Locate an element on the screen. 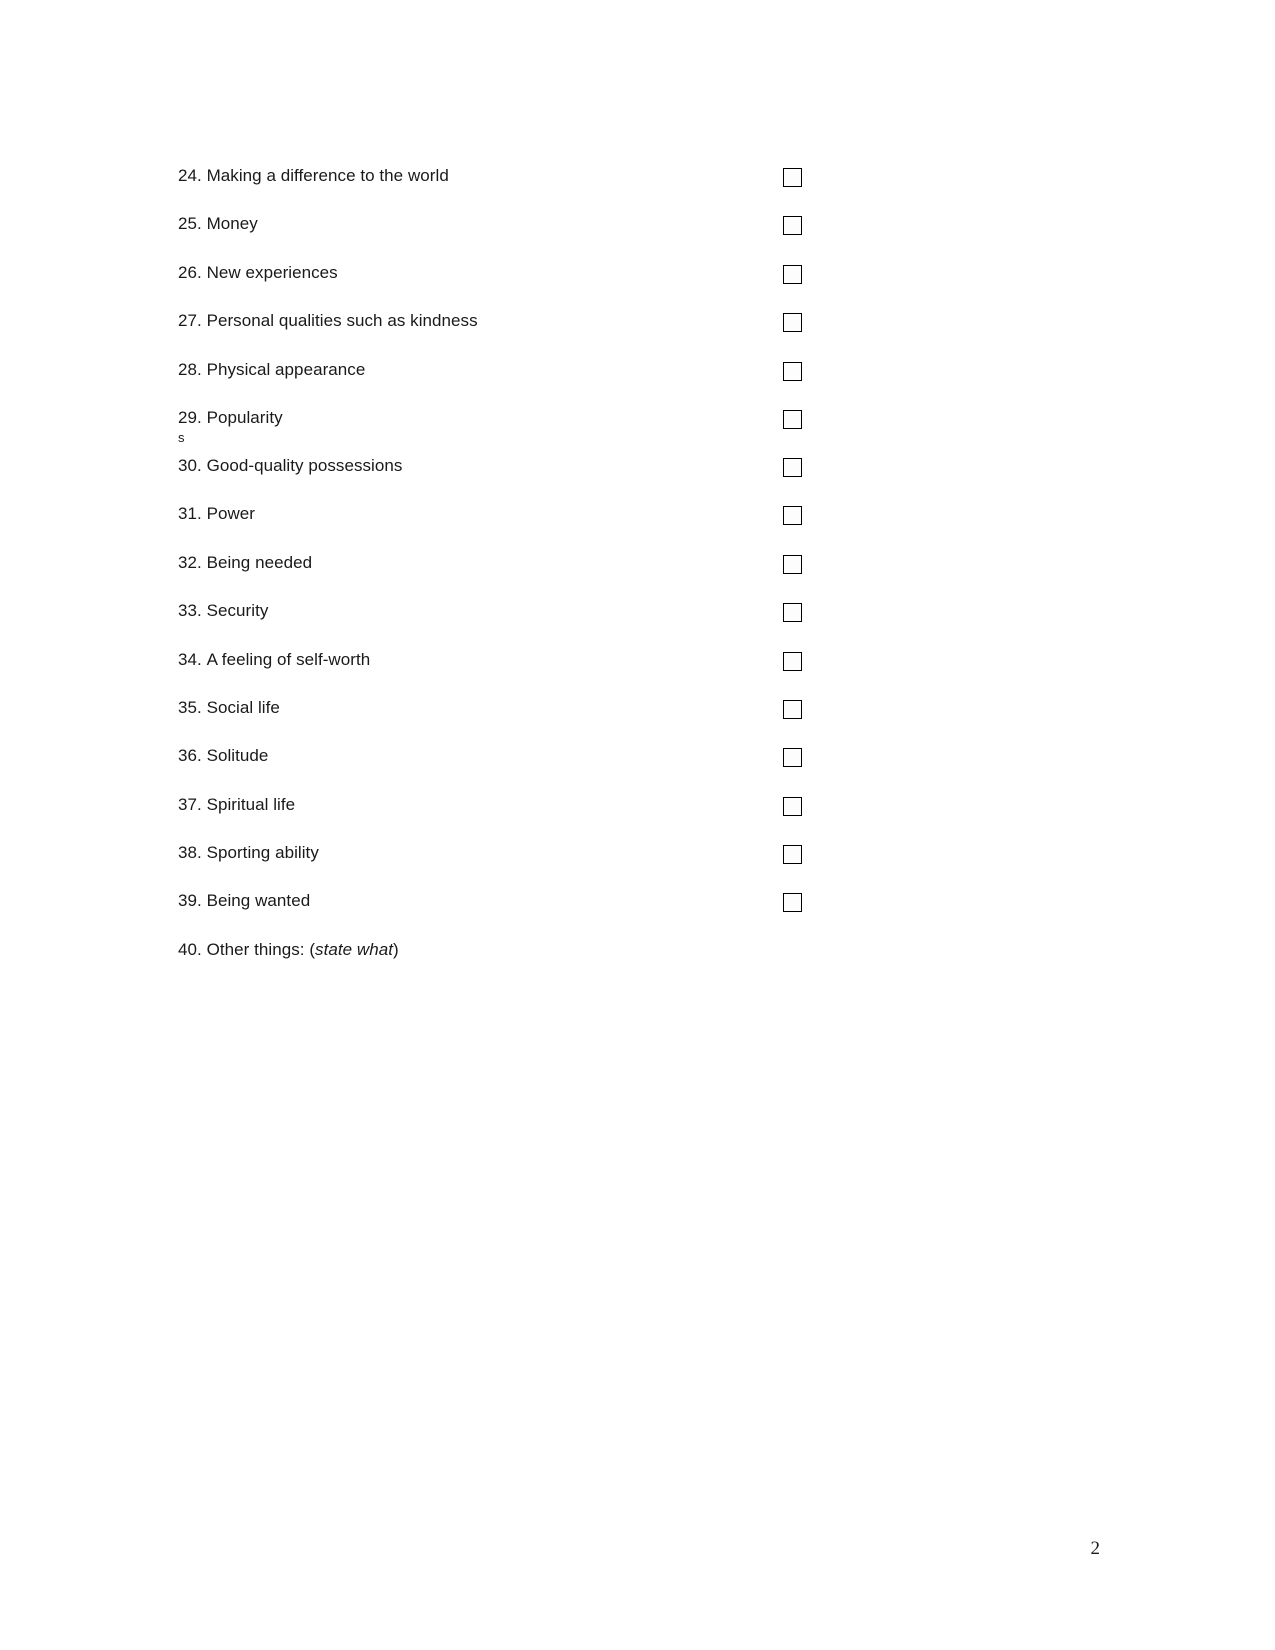 The height and width of the screenshot is (1650, 1275). list-item: 38. Sporting ability is located at coordinates (498, 866).